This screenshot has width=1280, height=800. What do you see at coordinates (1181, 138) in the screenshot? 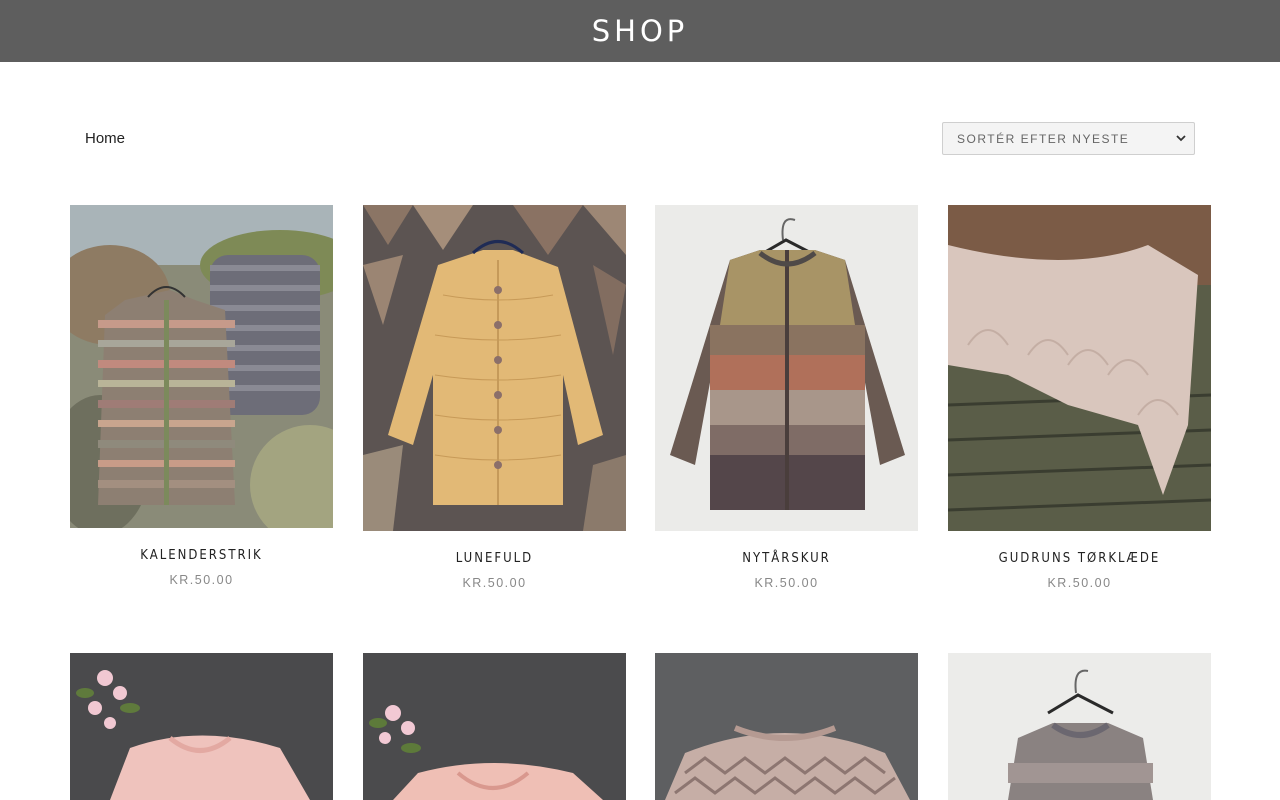
I see `chevron-down-icon` at bounding box center [1181, 138].